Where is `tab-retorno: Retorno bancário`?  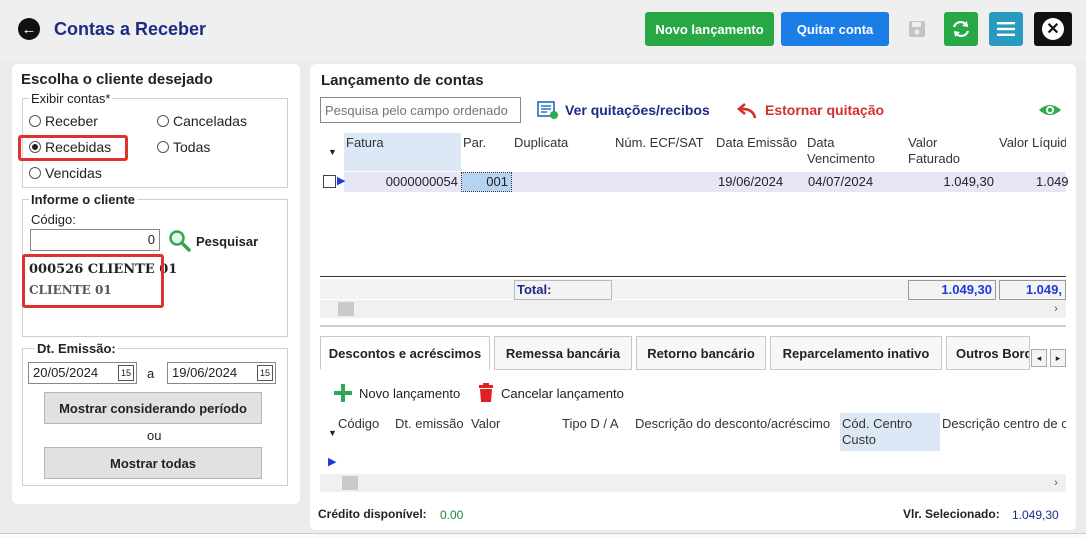 tab-retorno: Retorno bancário is located at coordinates (701, 353).